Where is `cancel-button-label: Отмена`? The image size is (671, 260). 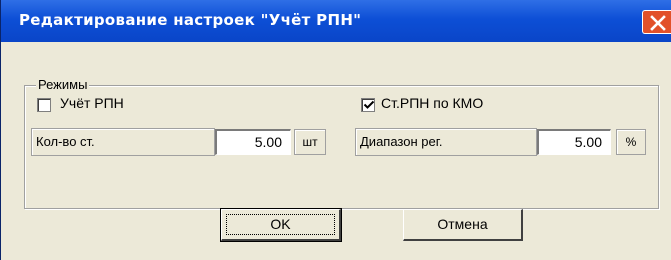 cancel-button-label: Отмена is located at coordinates (462, 224).